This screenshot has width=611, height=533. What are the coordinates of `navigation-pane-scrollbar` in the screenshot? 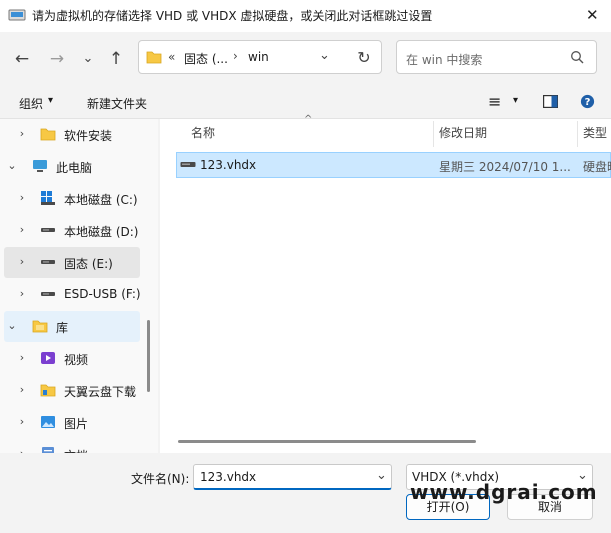 It's located at (148, 356).